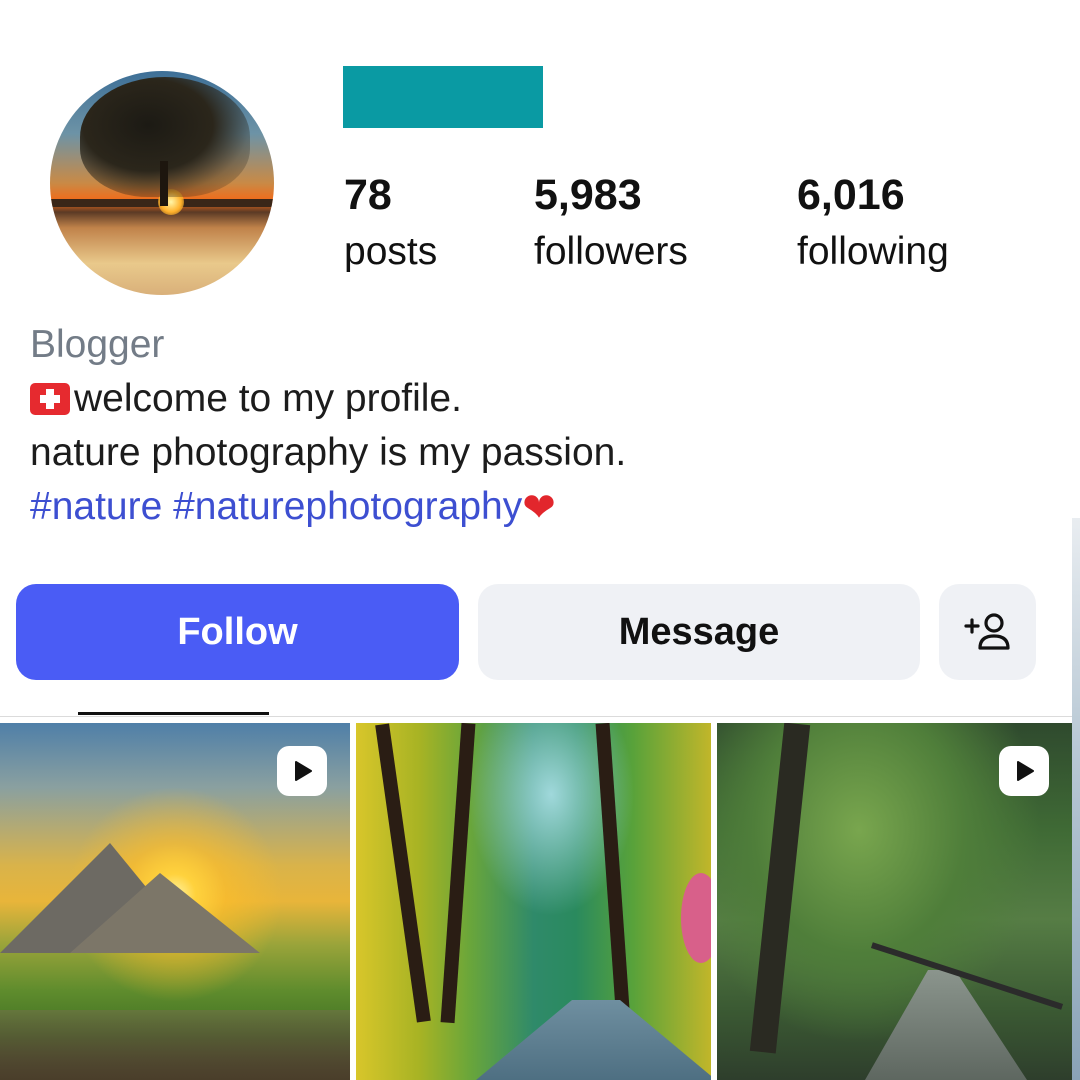 The height and width of the screenshot is (1080, 1080). Describe the element at coordinates (851, 195) in the screenshot. I see `stat-following-count: 6,016` at that location.